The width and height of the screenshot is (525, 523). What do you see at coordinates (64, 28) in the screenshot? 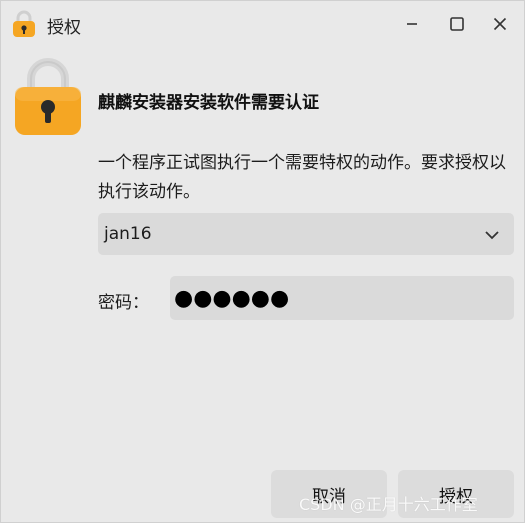
I see `window-title: 授权` at bounding box center [64, 28].